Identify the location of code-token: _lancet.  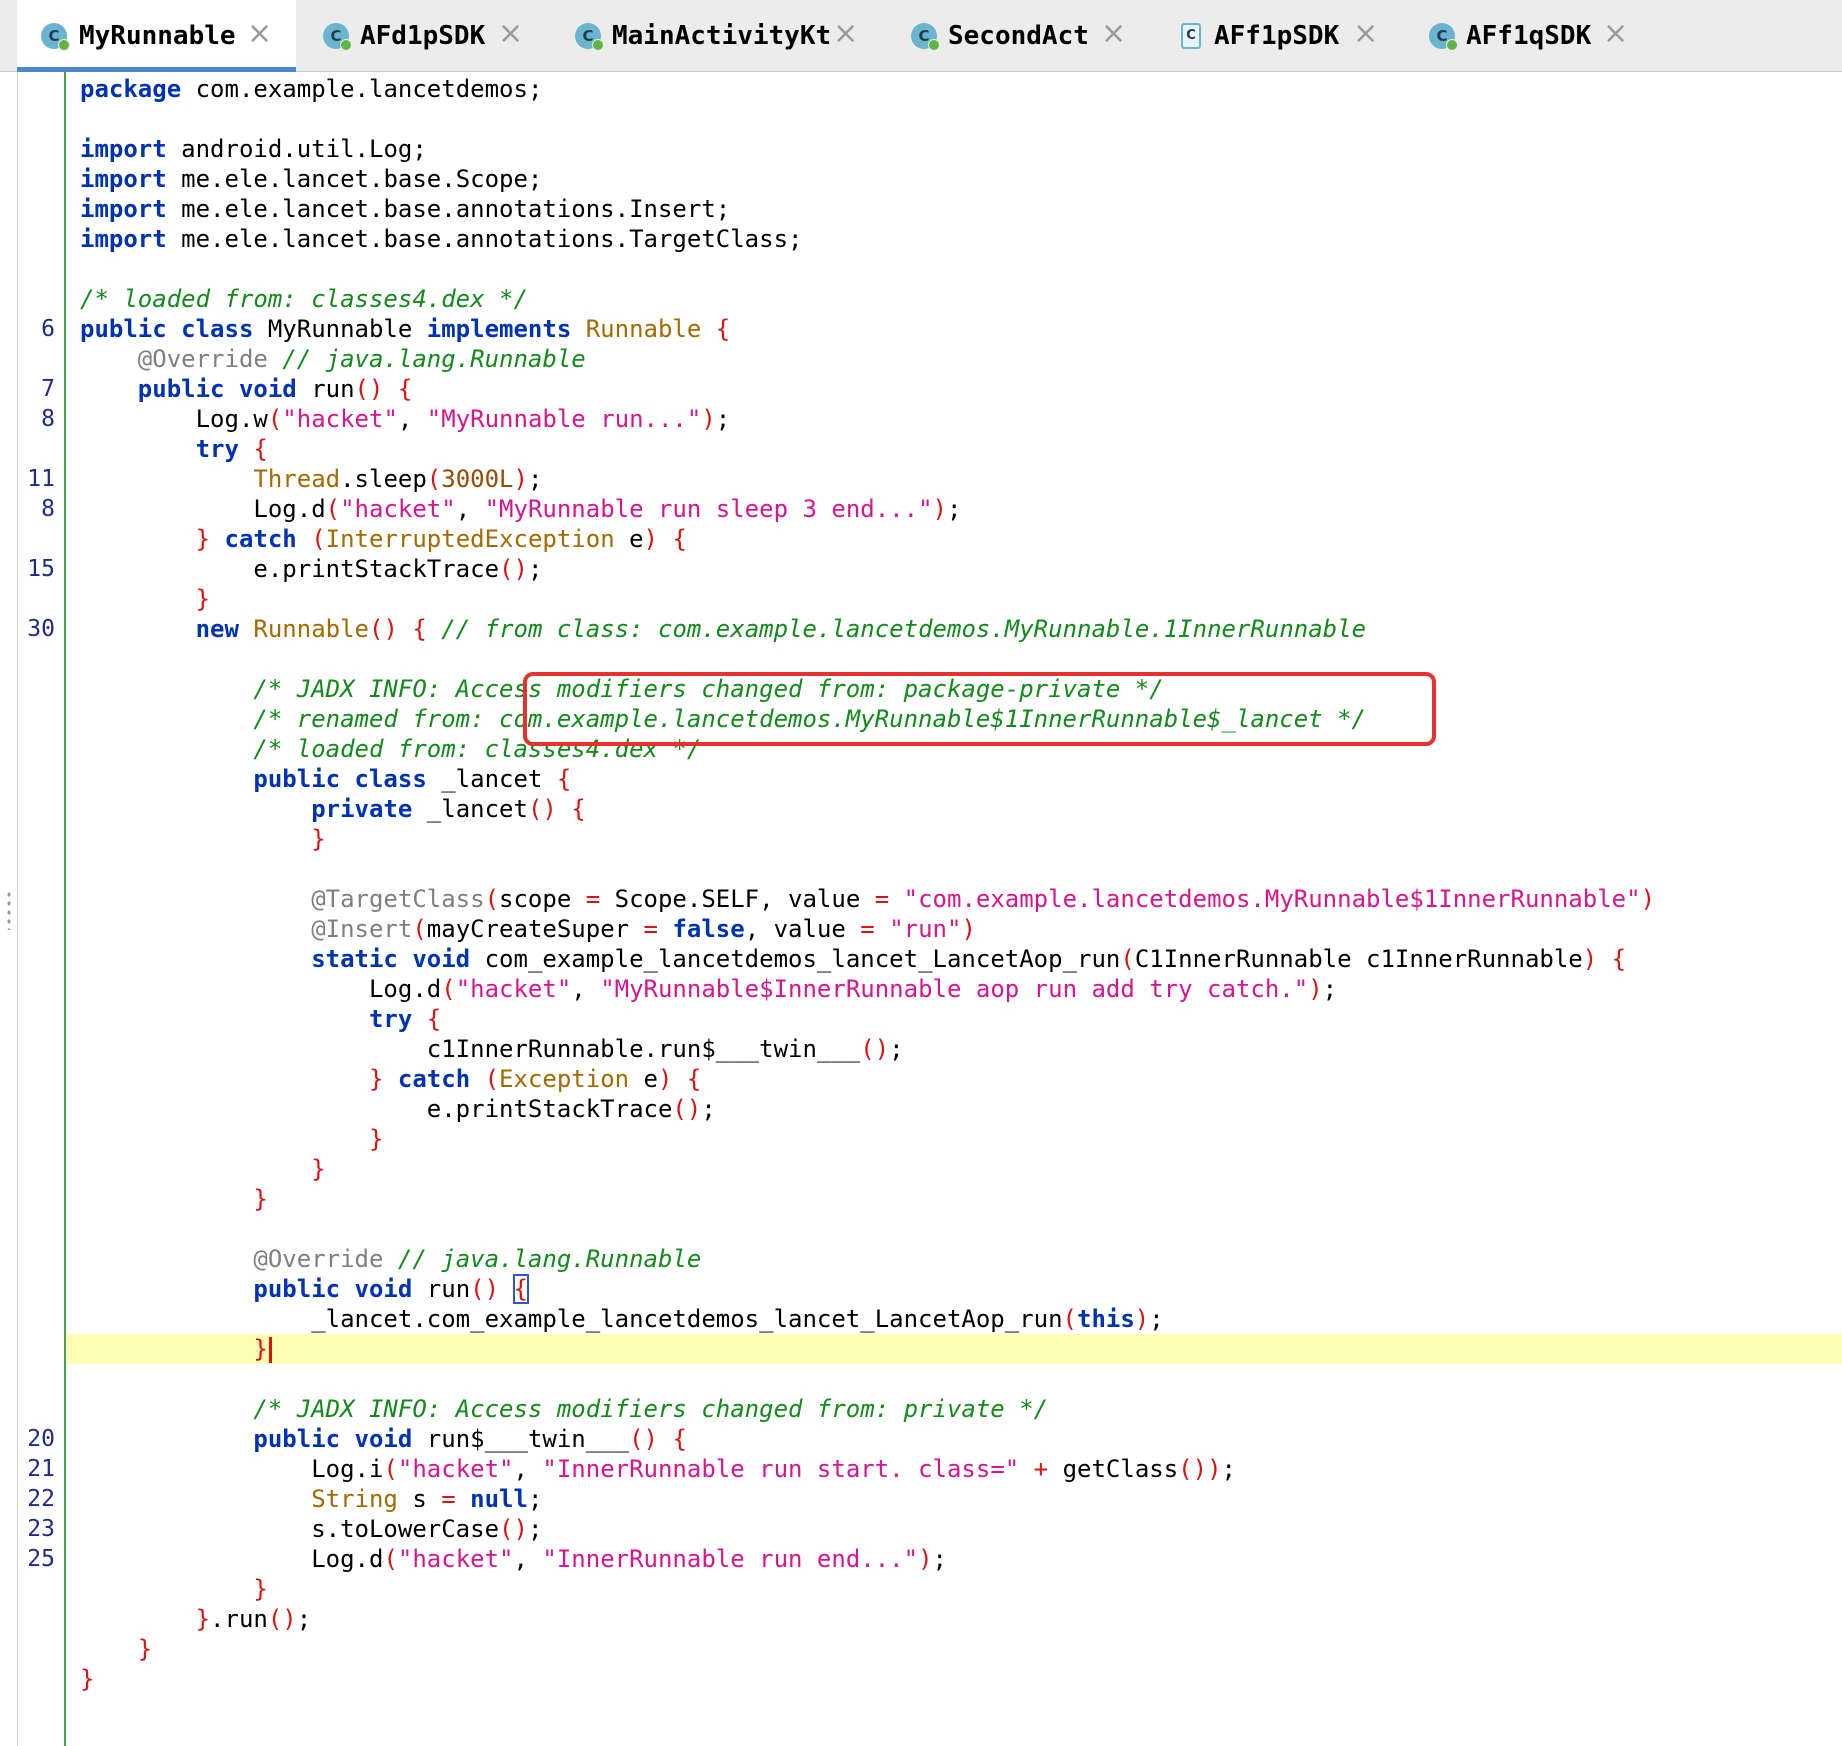
(470, 809).